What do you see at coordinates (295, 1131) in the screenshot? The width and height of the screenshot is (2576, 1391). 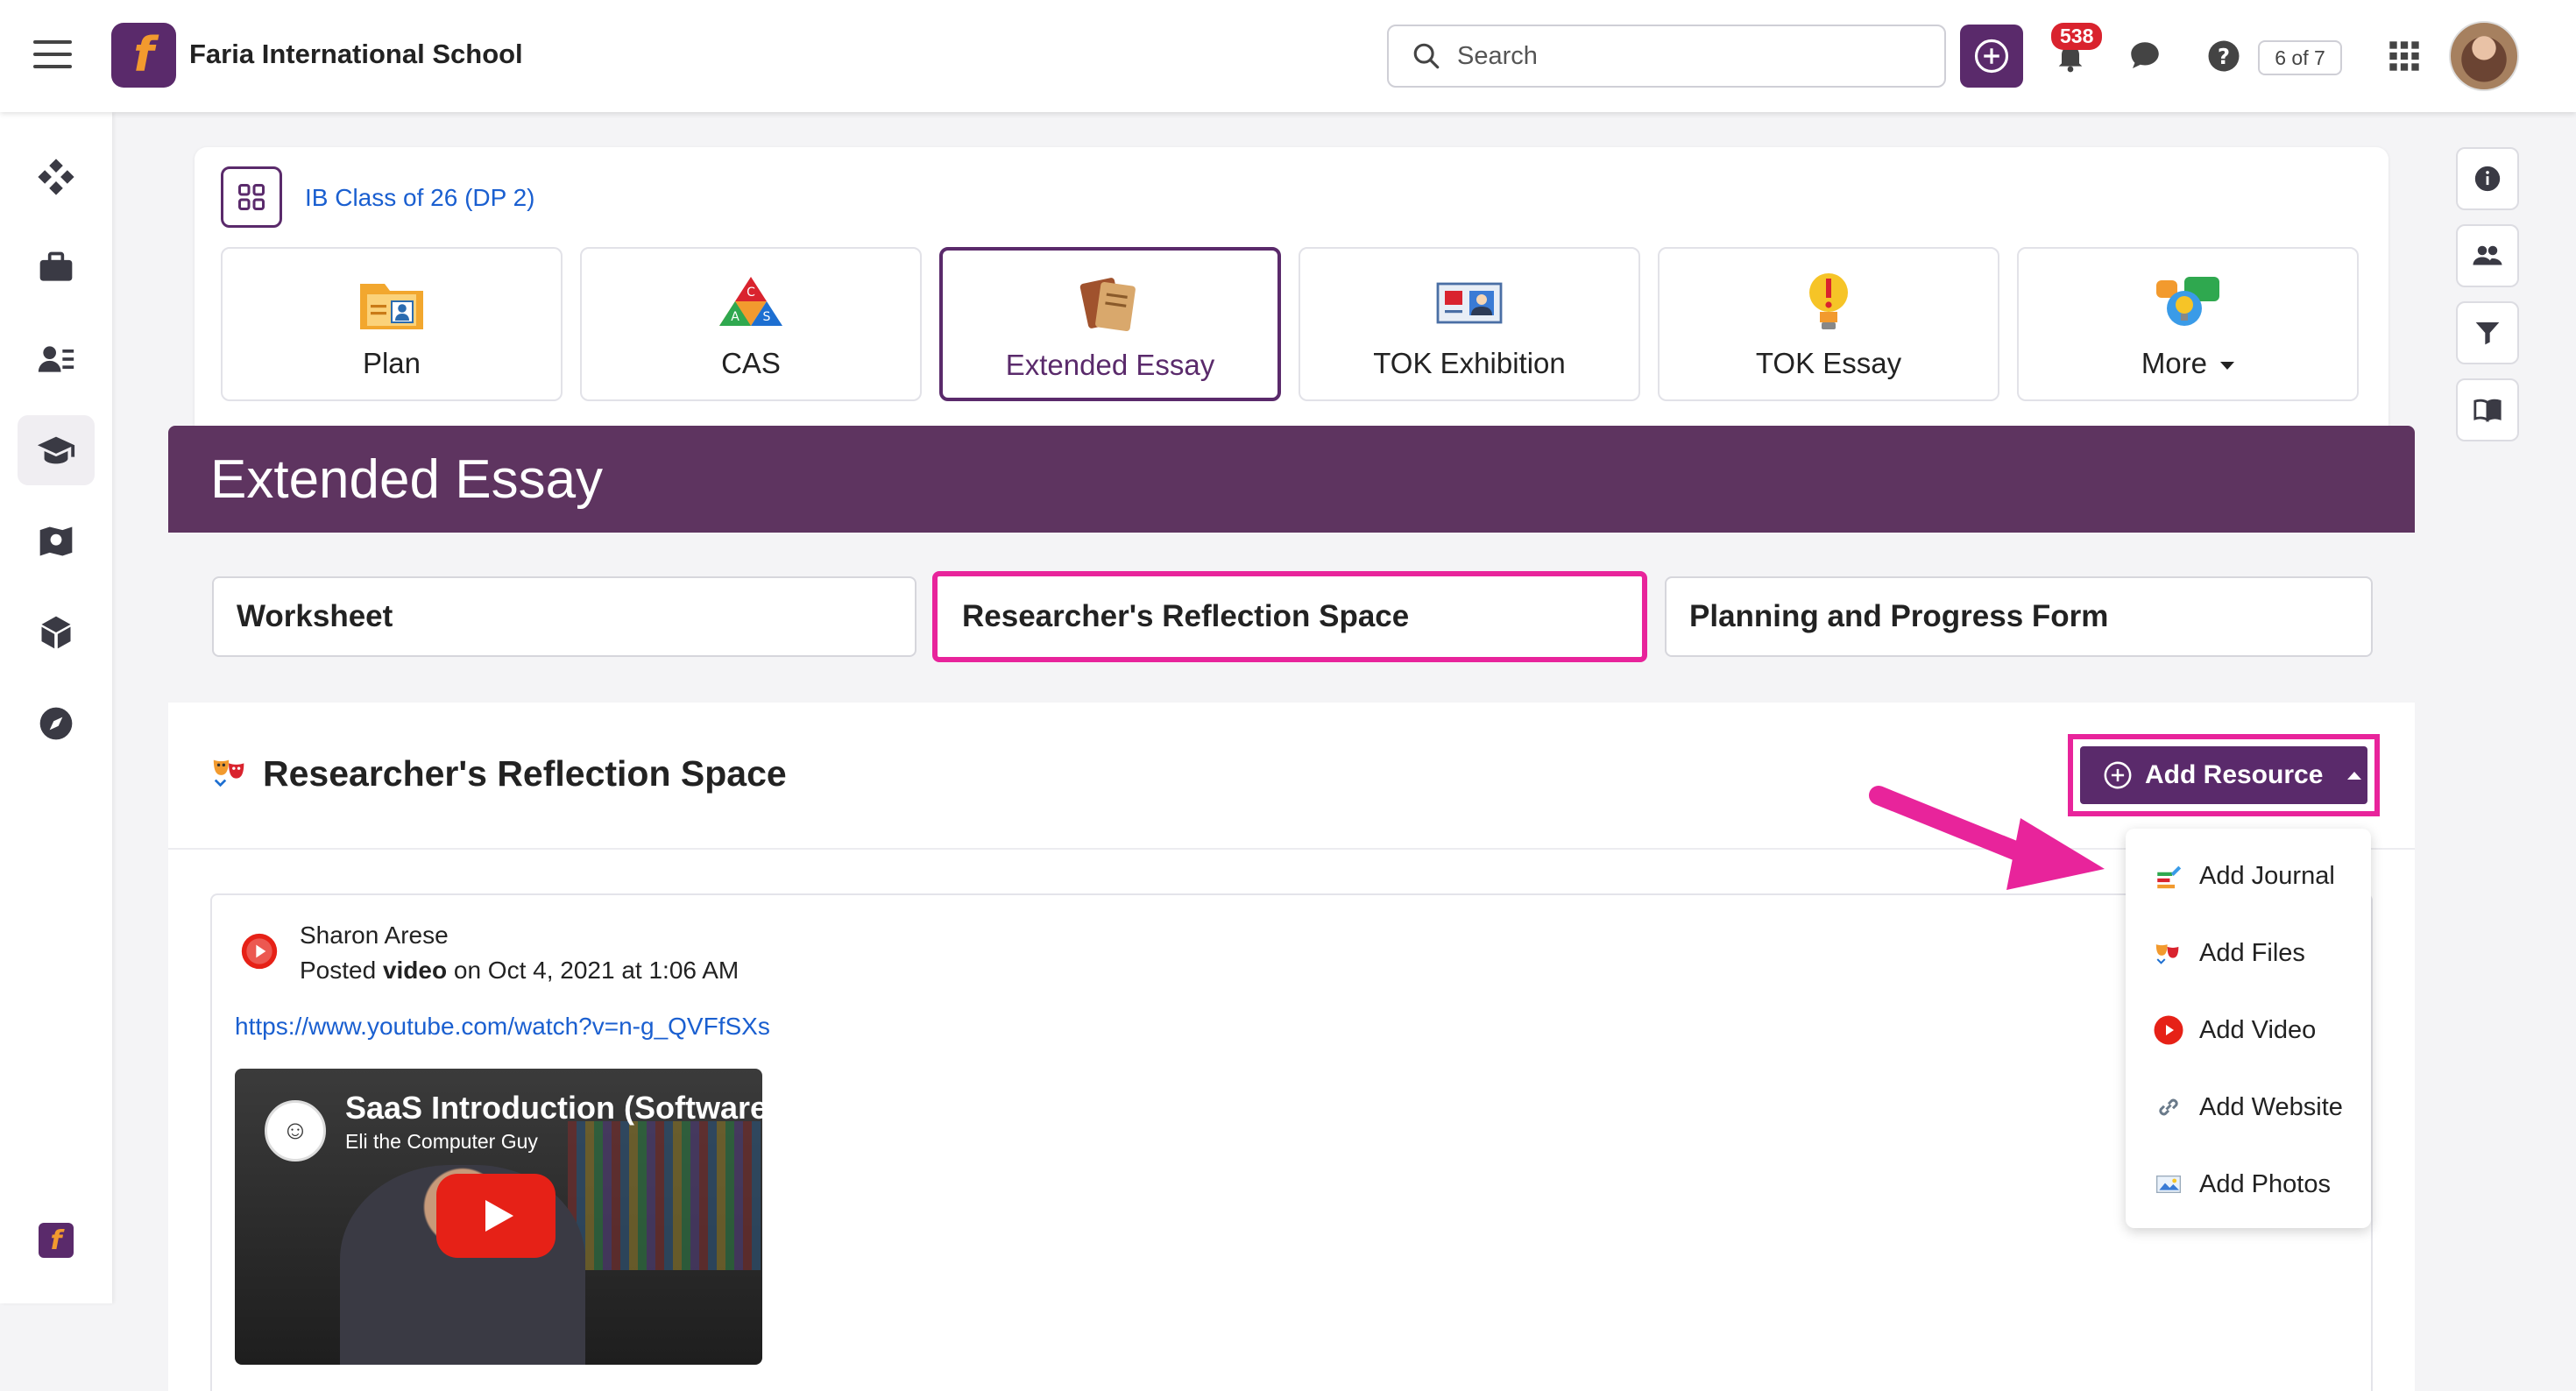 I see `channel-avatar-icon: ☺` at bounding box center [295, 1131].